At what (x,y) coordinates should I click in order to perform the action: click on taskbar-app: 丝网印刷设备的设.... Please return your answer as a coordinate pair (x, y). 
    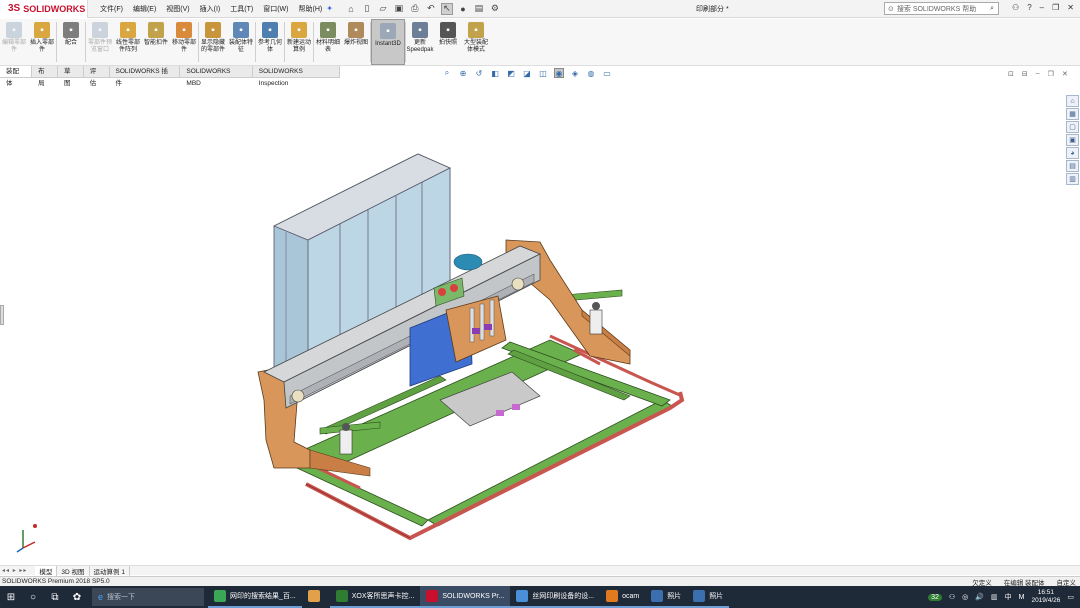
    Looking at the image, I should click on (555, 597).